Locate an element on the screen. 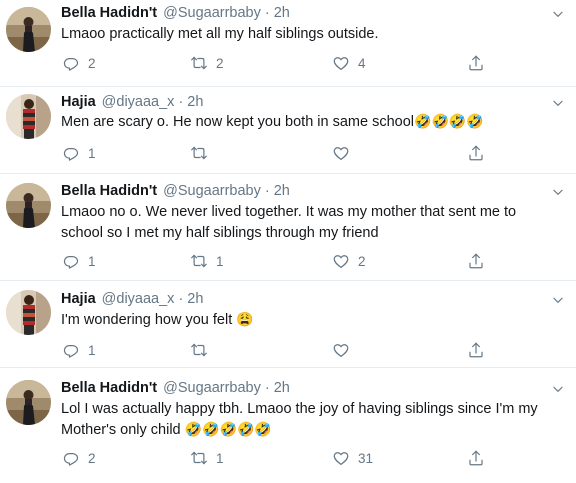 The height and width of the screenshot is (483, 576). like-count: 2 is located at coordinates (362, 261).